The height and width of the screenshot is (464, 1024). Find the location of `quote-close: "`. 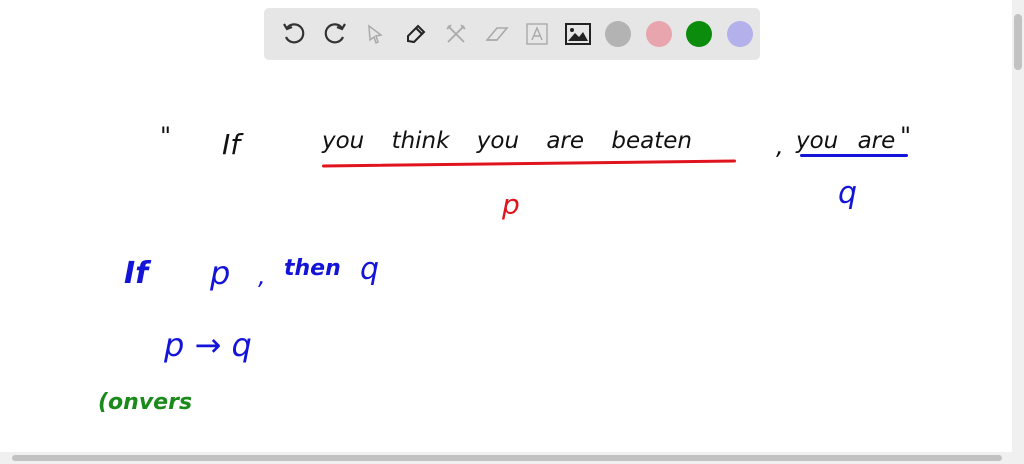

quote-close: " is located at coordinates (906, 136).